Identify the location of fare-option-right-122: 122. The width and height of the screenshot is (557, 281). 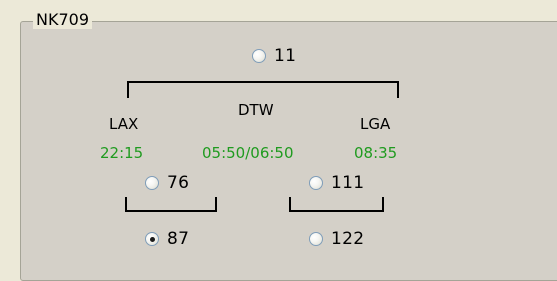
(336, 239).